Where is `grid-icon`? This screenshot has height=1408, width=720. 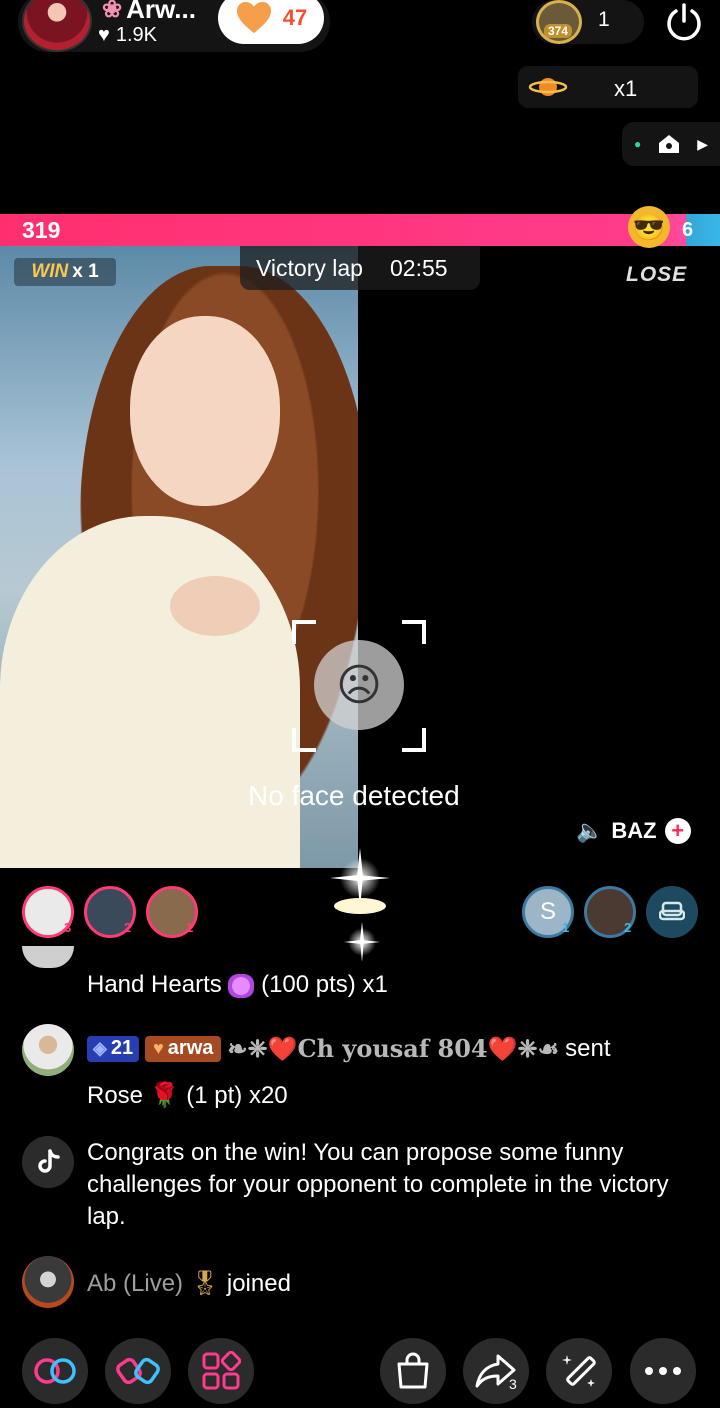 grid-icon is located at coordinates (221, 1370).